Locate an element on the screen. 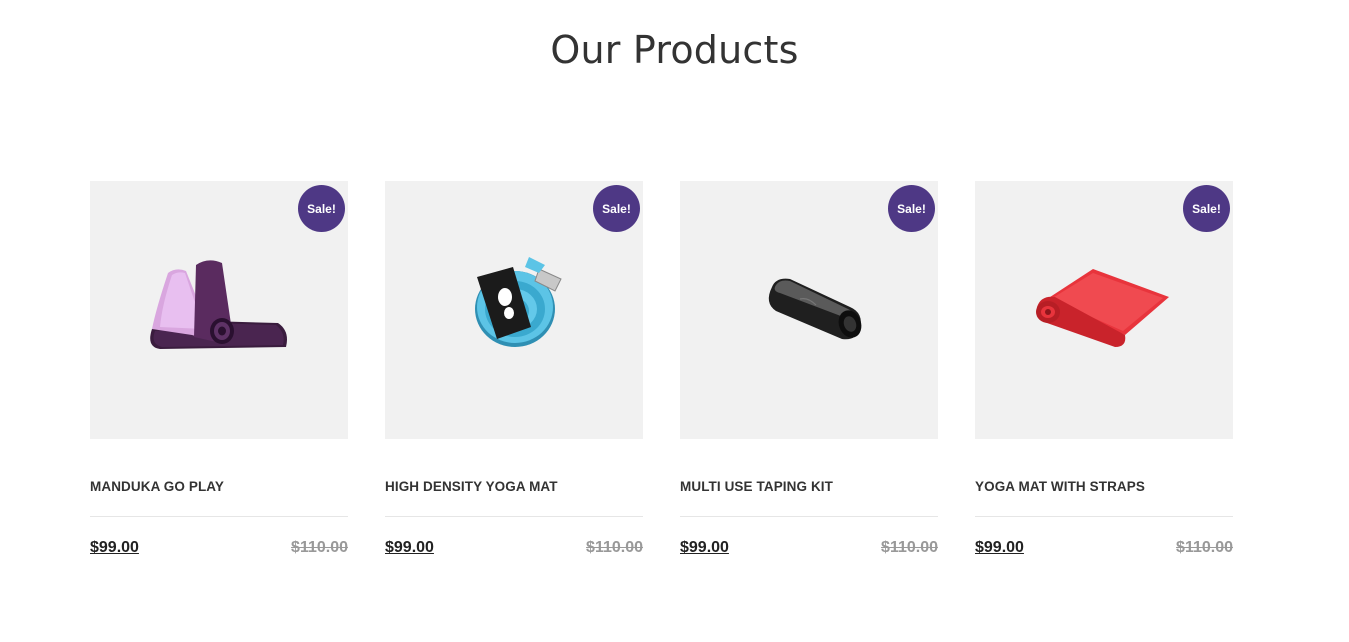  product-card: Sale! MANDUKA GO PLAY $99.00 $110.00 is located at coordinates (219, 369).